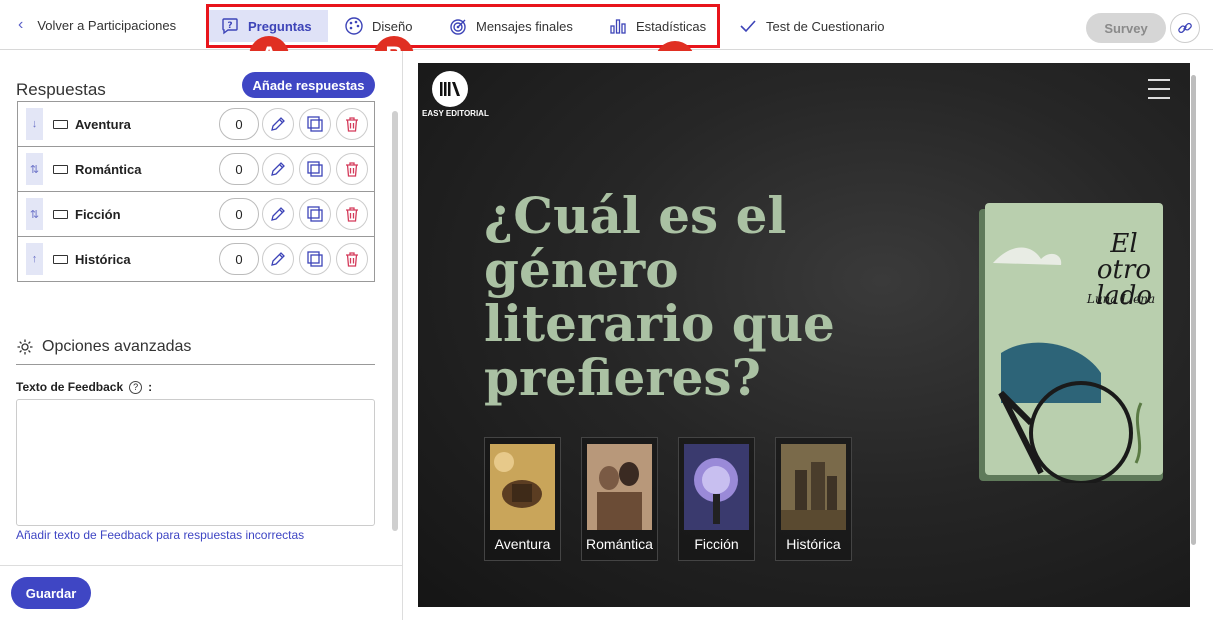 This screenshot has height=620, width=1213. I want to click on card-label: Ficción, so click(716, 544).